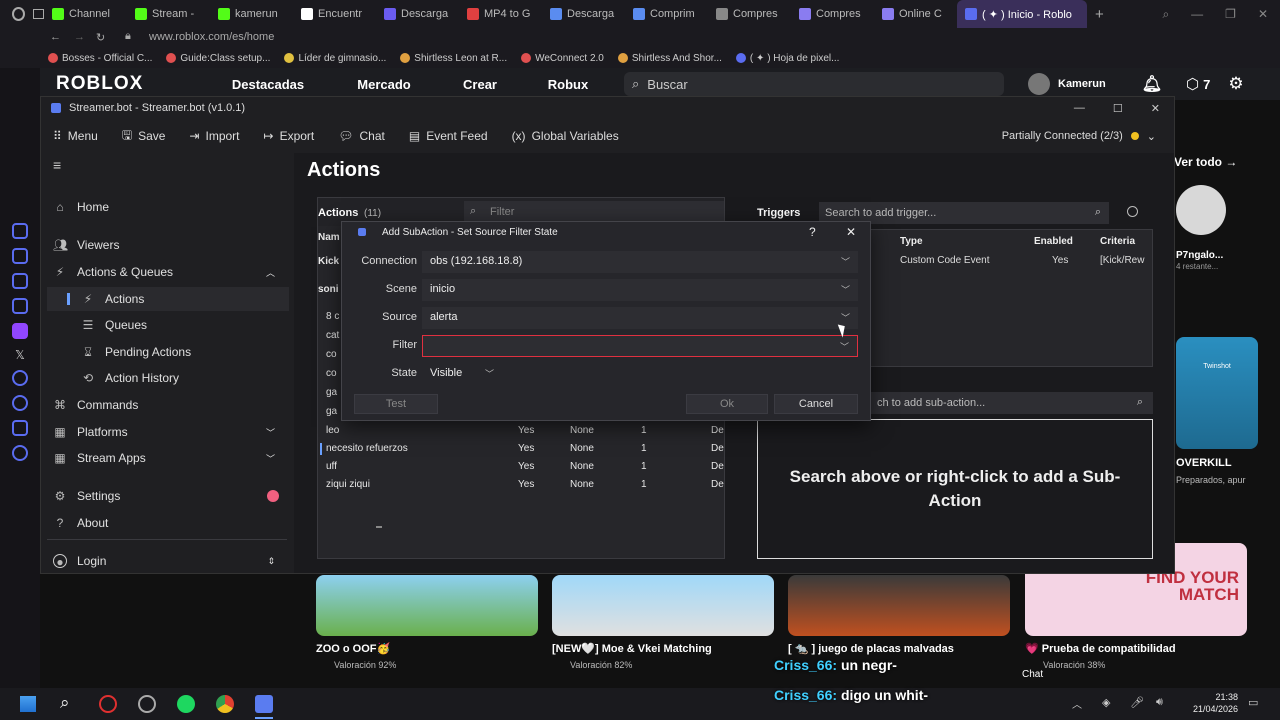  Describe the element at coordinates (915, 14) in the screenshot. I see `browser-tab: Online C` at that location.